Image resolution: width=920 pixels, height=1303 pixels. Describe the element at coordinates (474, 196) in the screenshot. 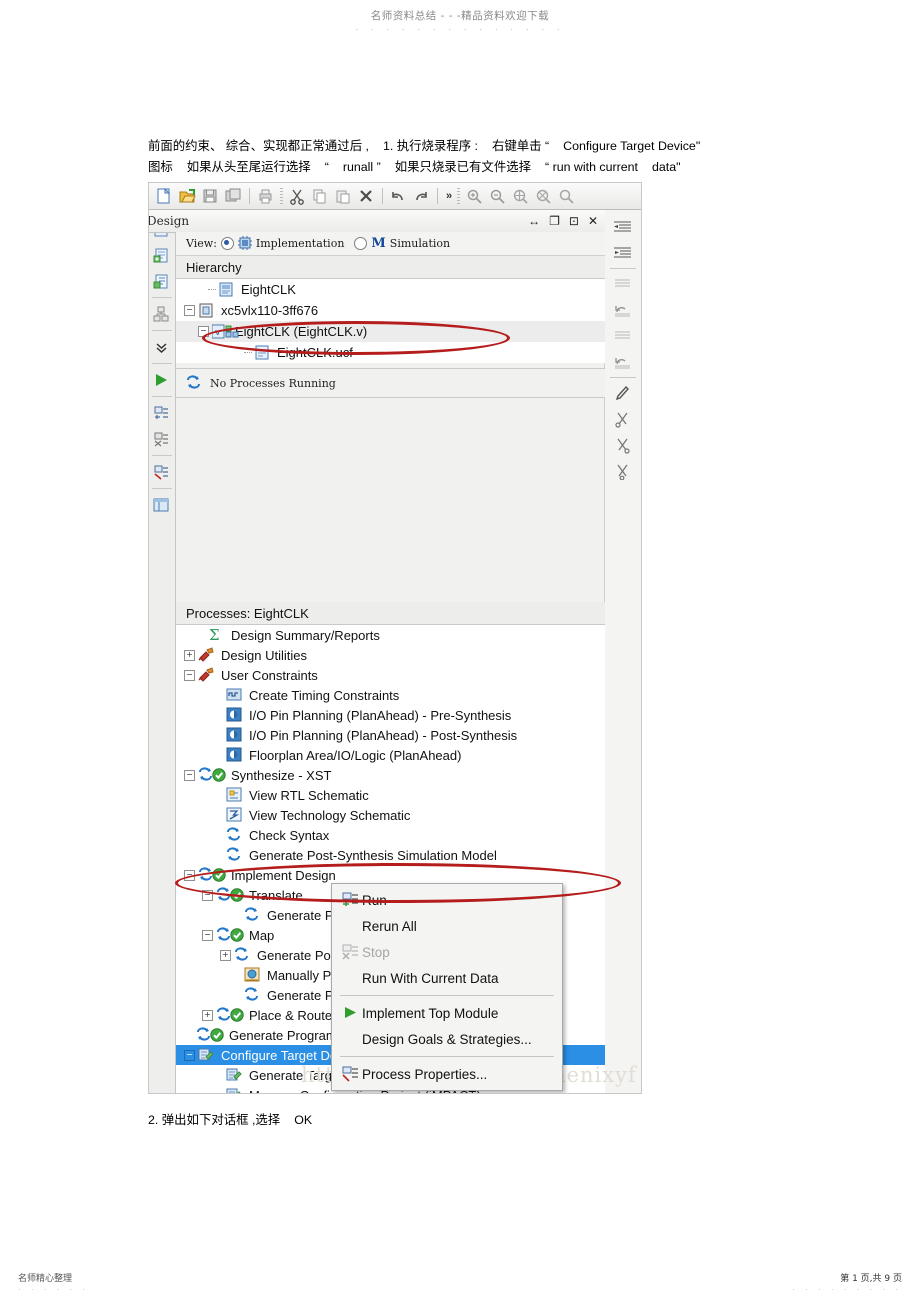

I see `zoom-in-icon` at that location.